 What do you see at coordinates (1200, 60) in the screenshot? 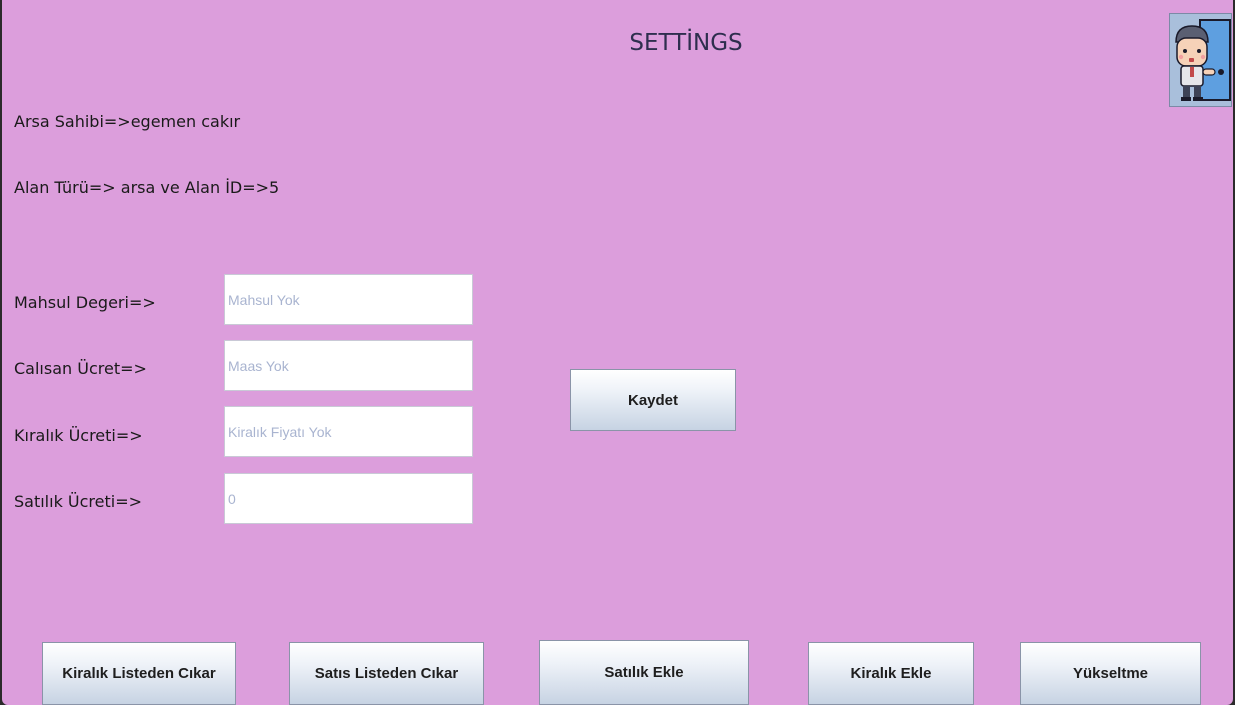
I see `user-exit-door-icon` at bounding box center [1200, 60].